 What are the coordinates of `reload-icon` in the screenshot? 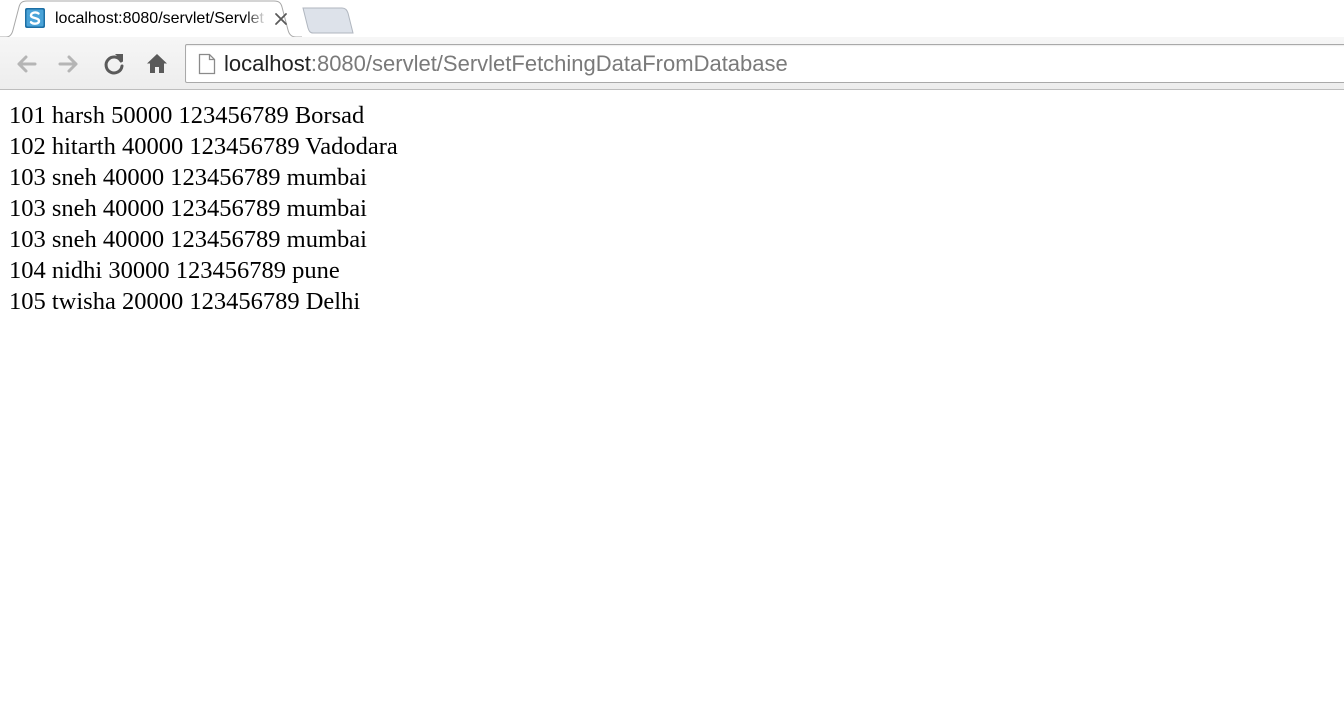 It's located at (114, 64).